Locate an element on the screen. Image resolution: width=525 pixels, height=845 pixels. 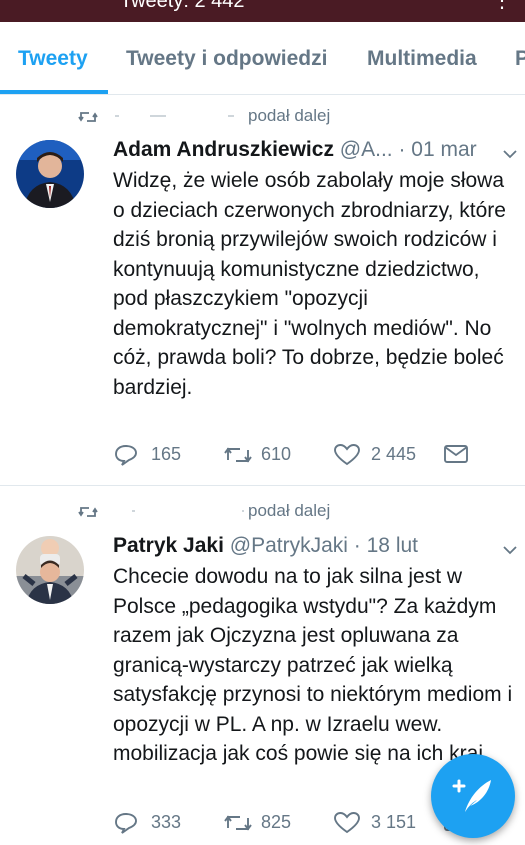
reply-count: 333 is located at coordinates (166, 822).